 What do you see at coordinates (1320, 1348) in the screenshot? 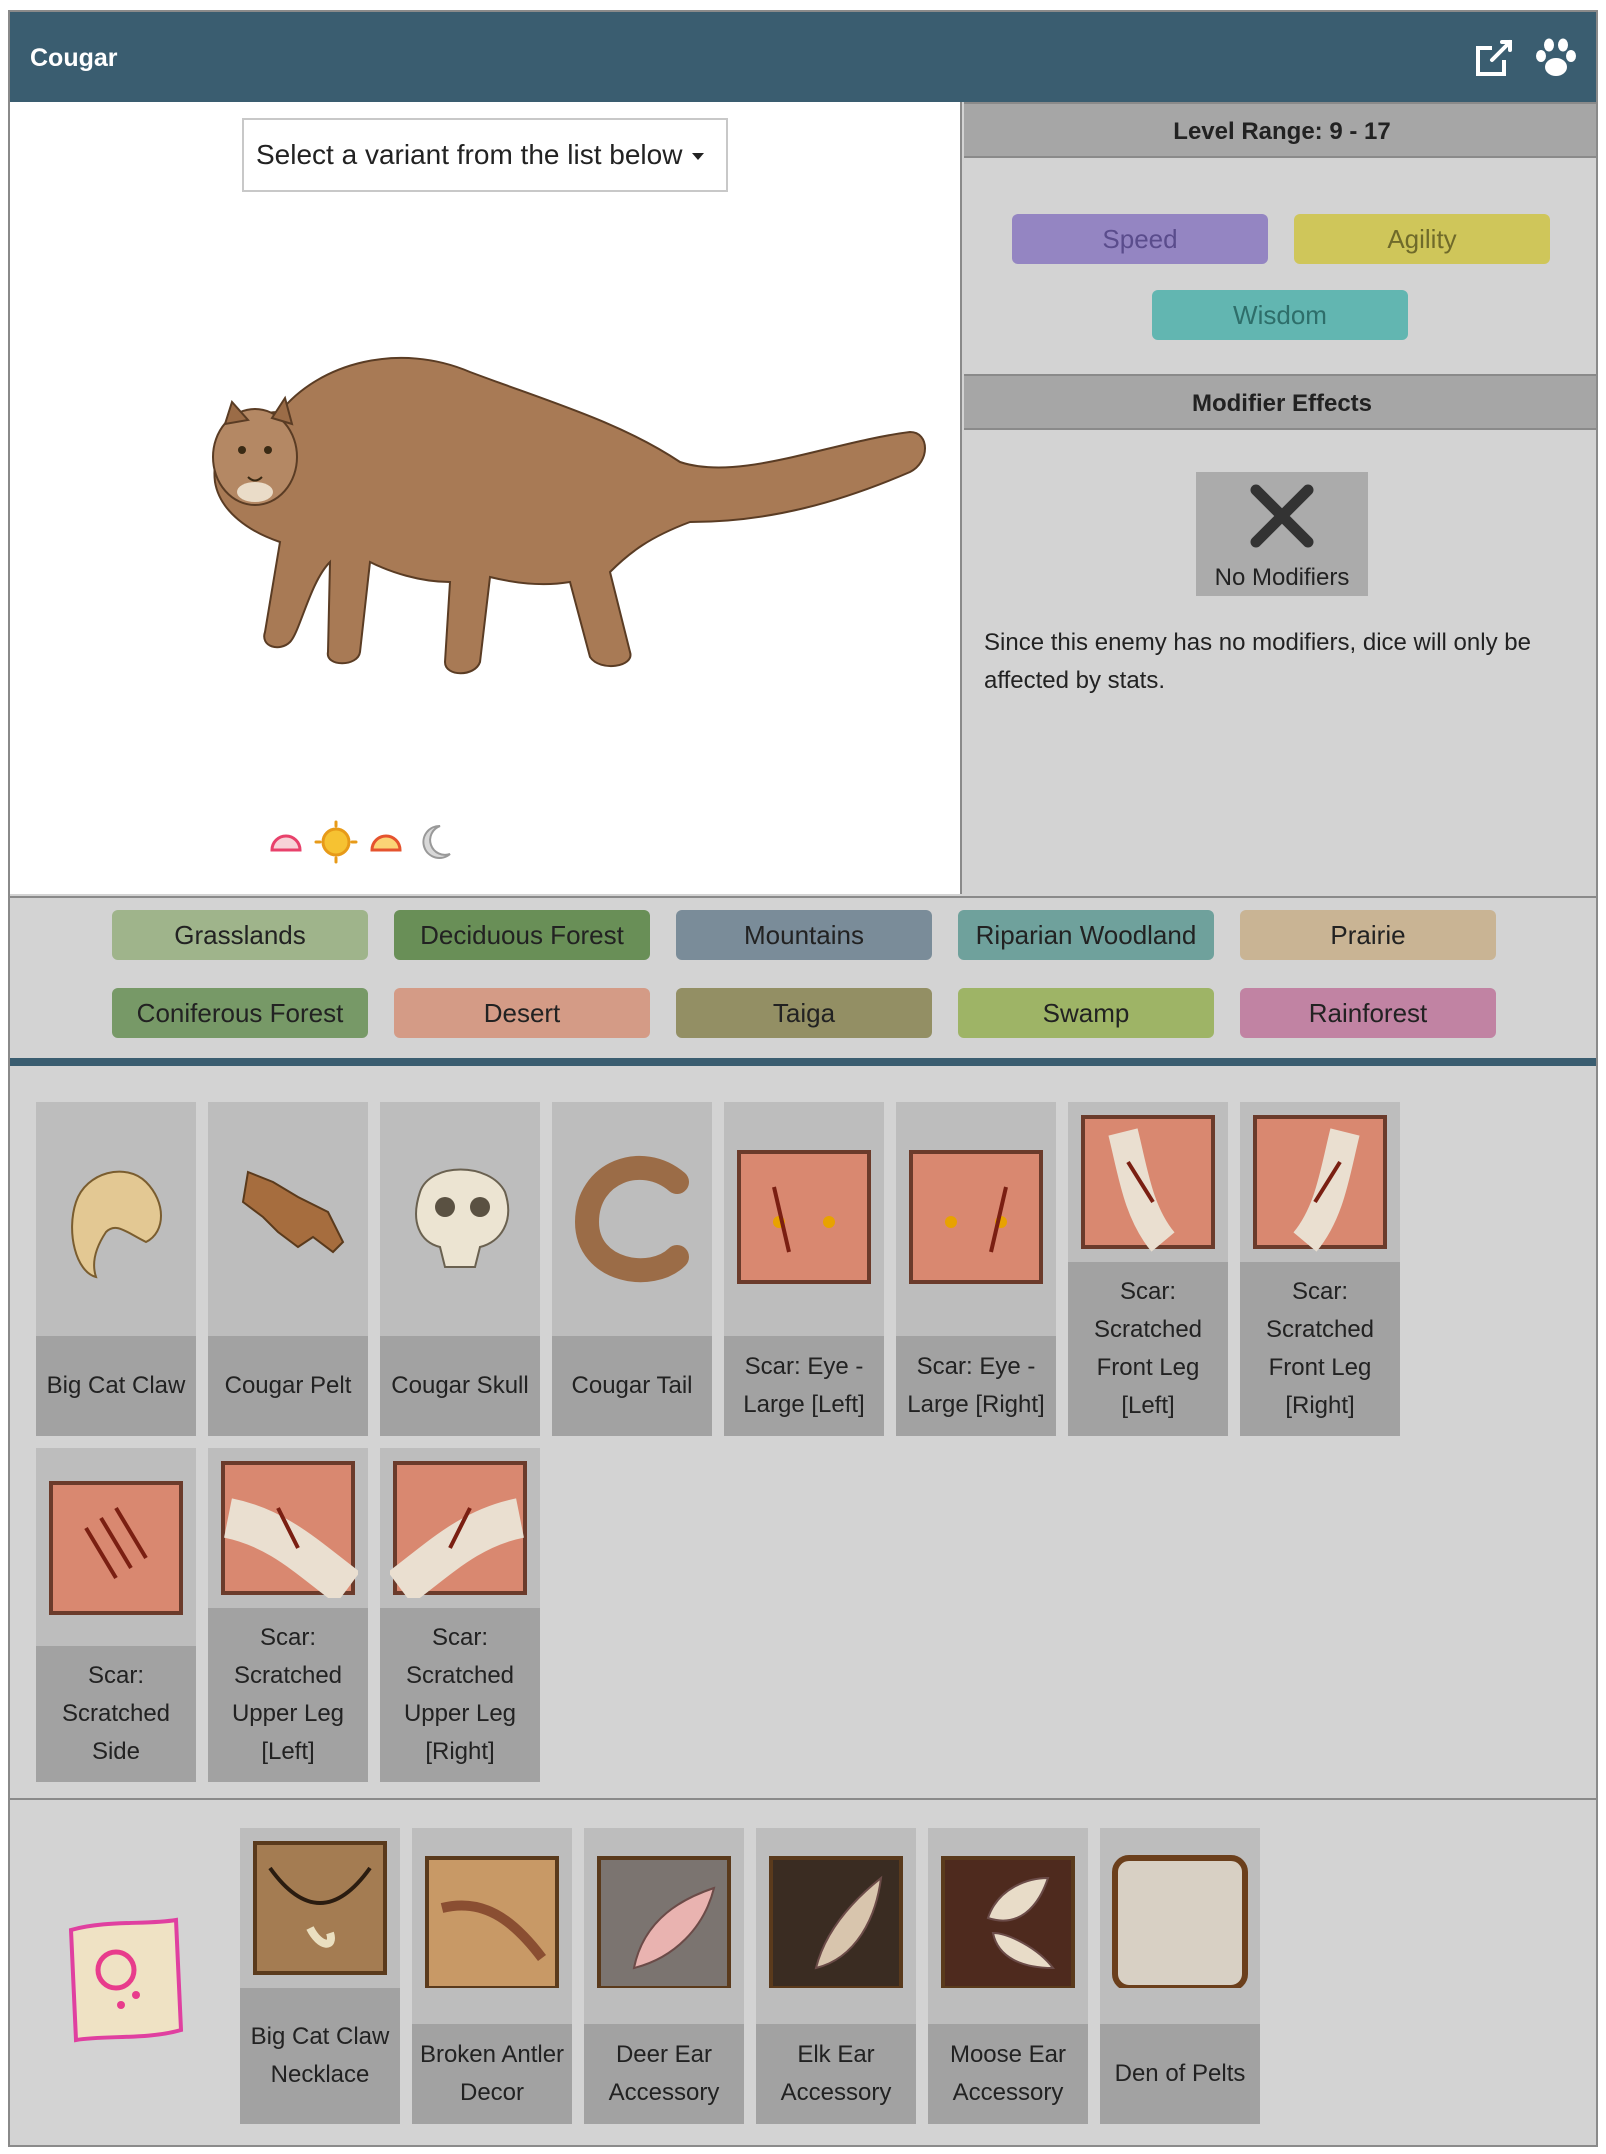
I see `drop-item-label: Scar: Scratched Front Leg [Right]` at bounding box center [1320, 1348].